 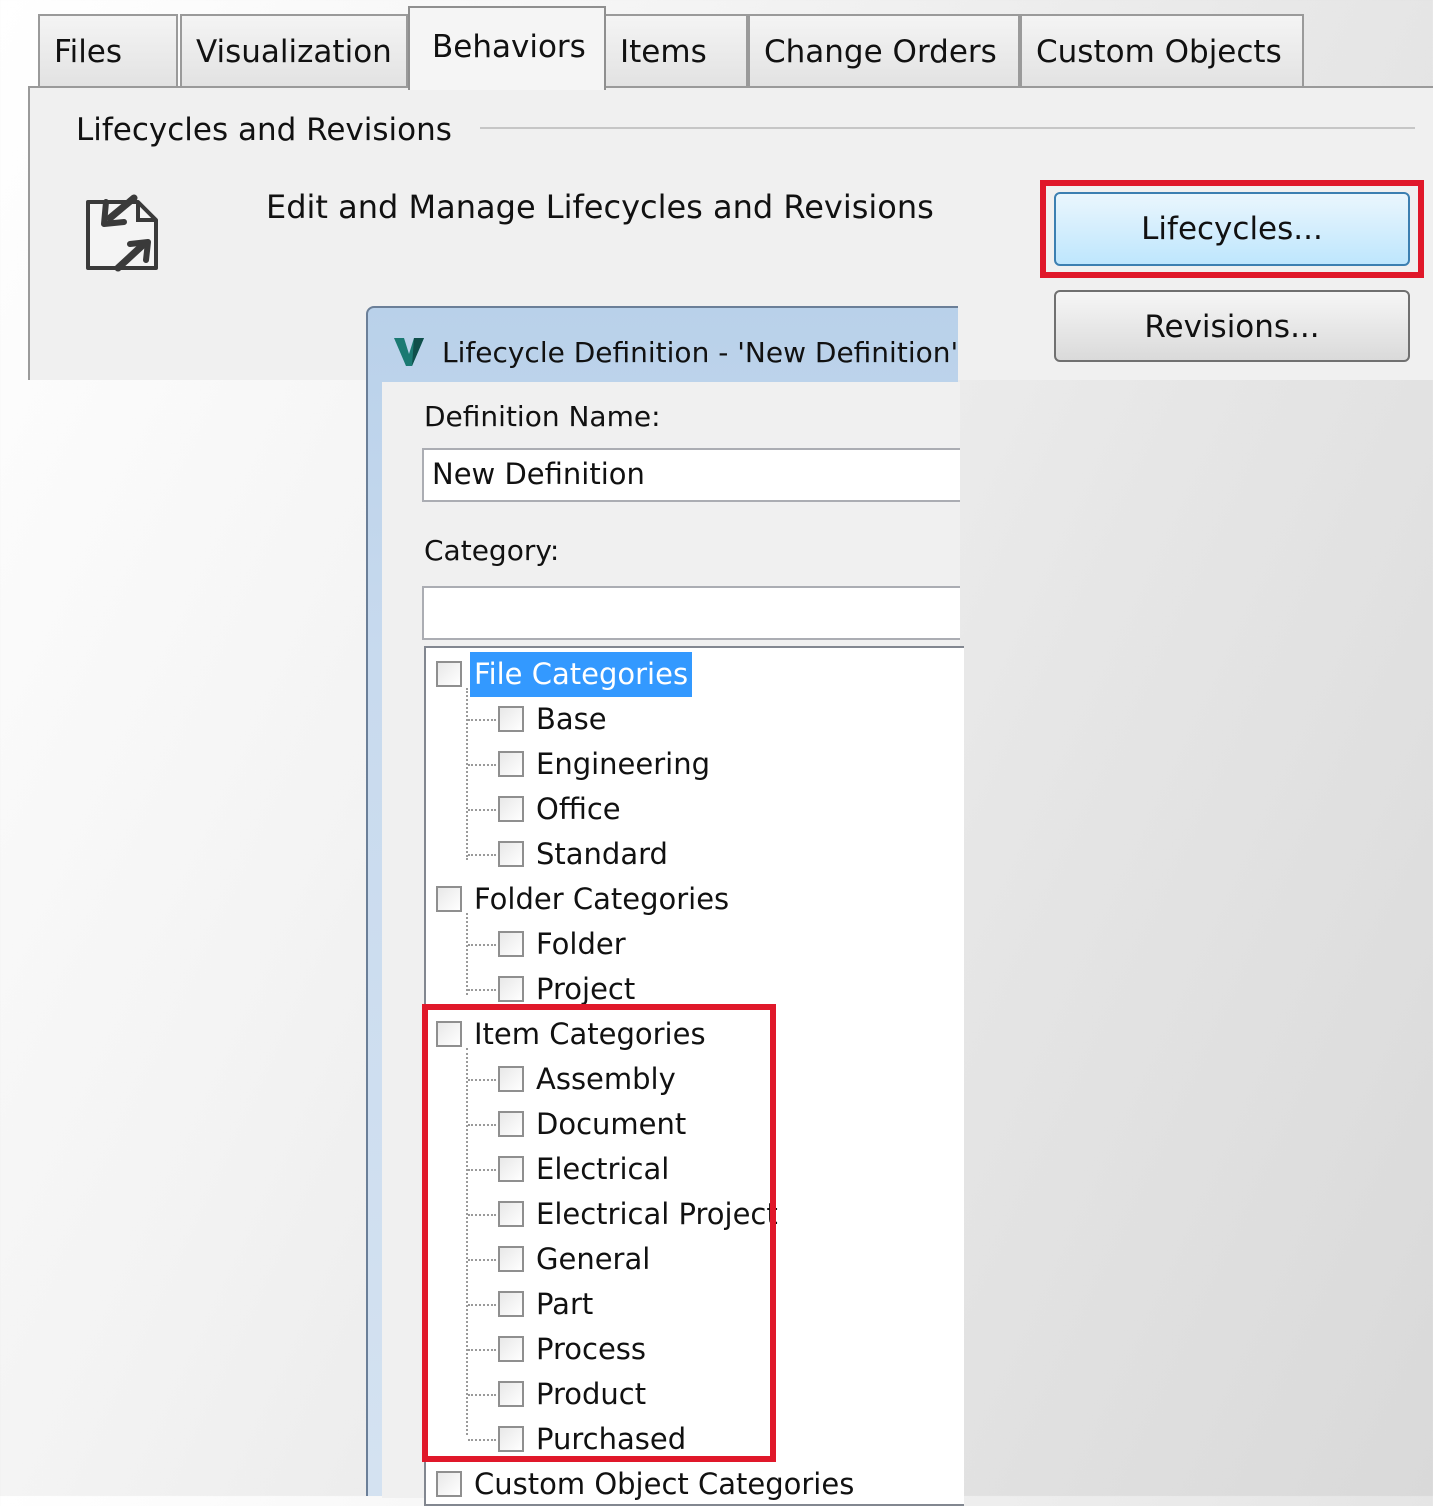 I want to click on tree-node-label: File Categories, so click(x=581, y=674).